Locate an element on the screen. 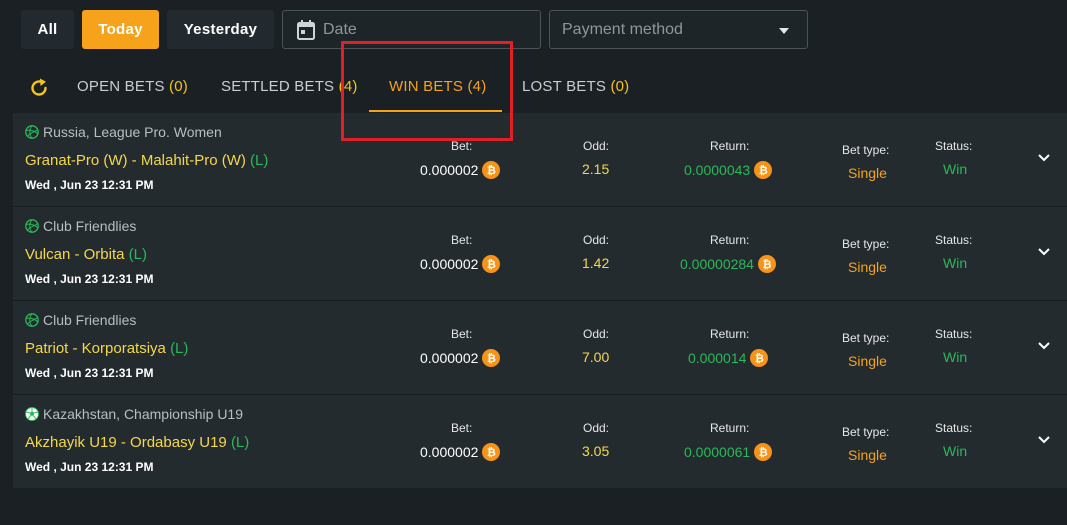 This screenshot has width=1067, height=525. tab-label: SETTLED BETS is located at coordinates (278, 86).